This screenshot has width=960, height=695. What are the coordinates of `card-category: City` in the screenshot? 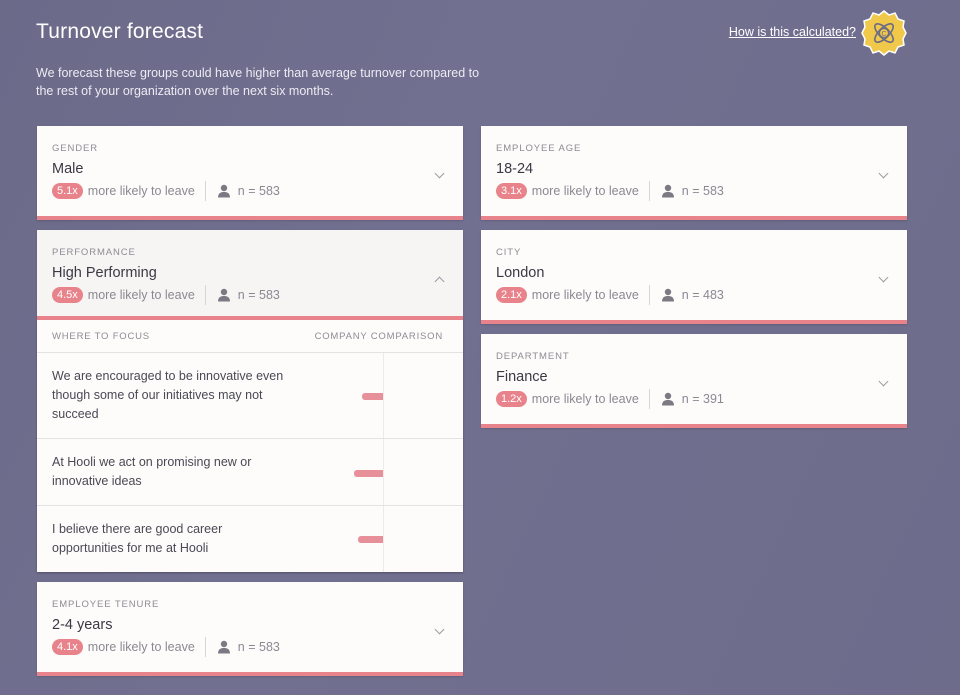 It's located at (509, 252).